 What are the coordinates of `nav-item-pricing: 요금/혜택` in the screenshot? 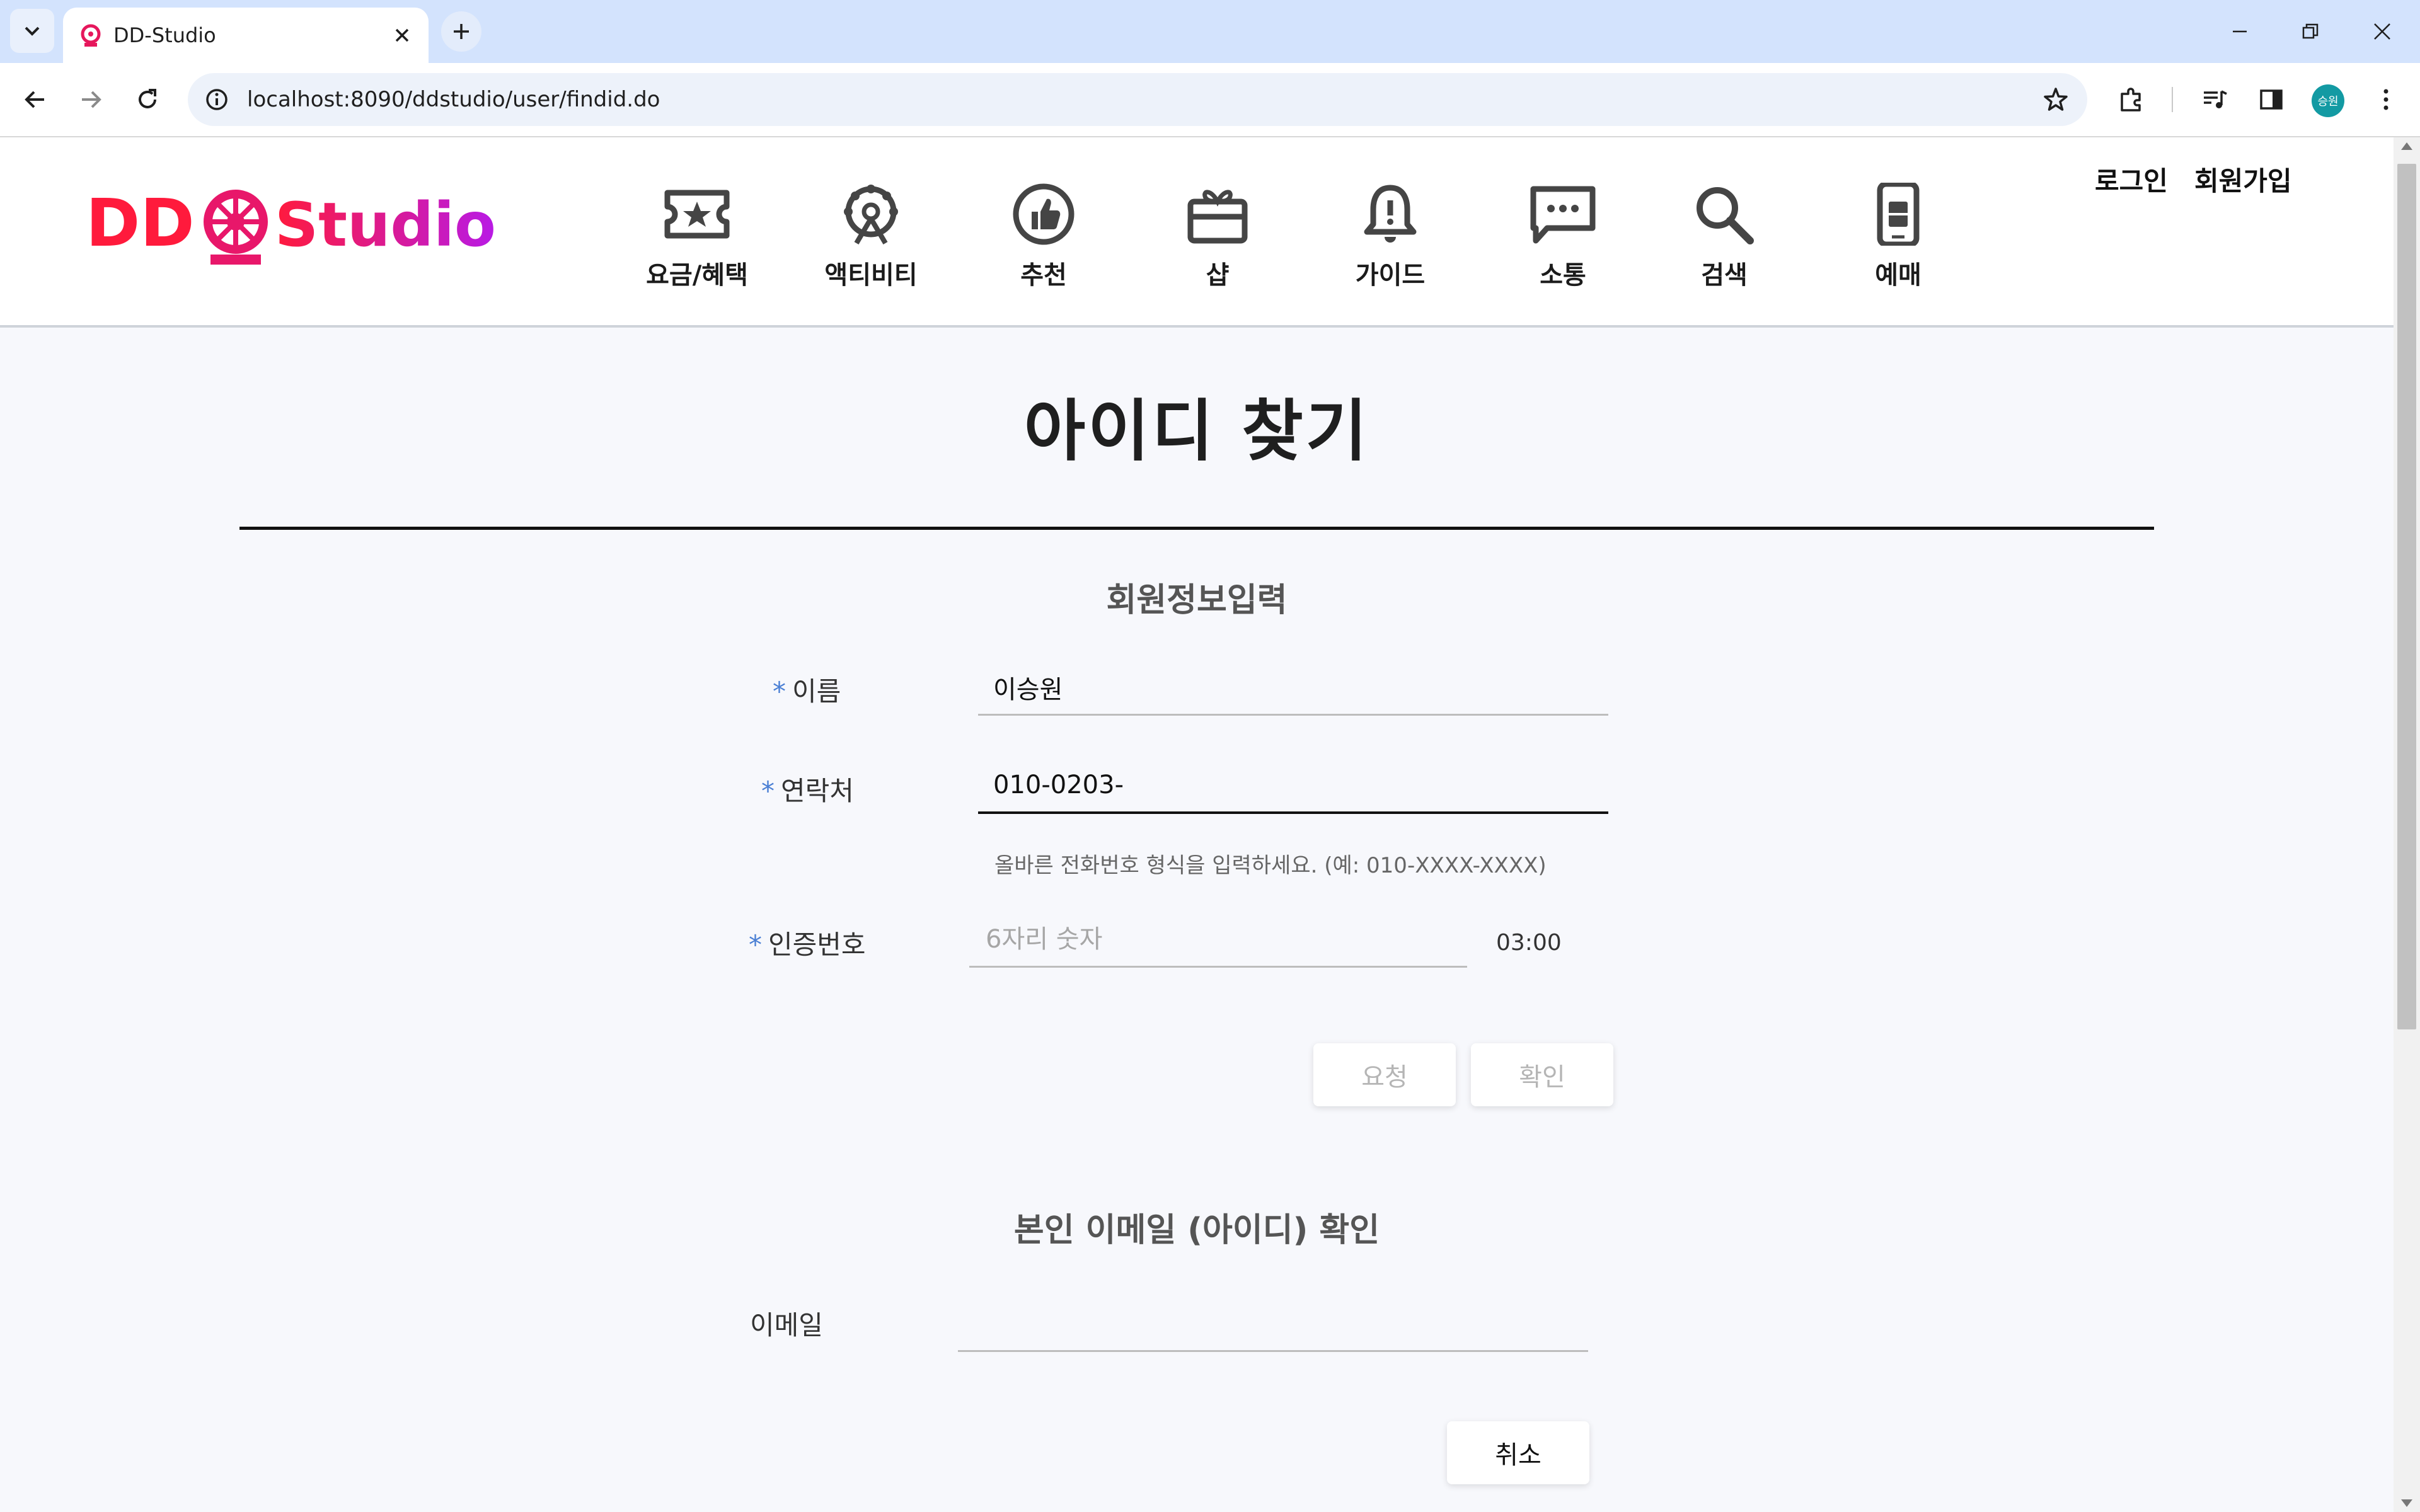 It's located at (697, 239).